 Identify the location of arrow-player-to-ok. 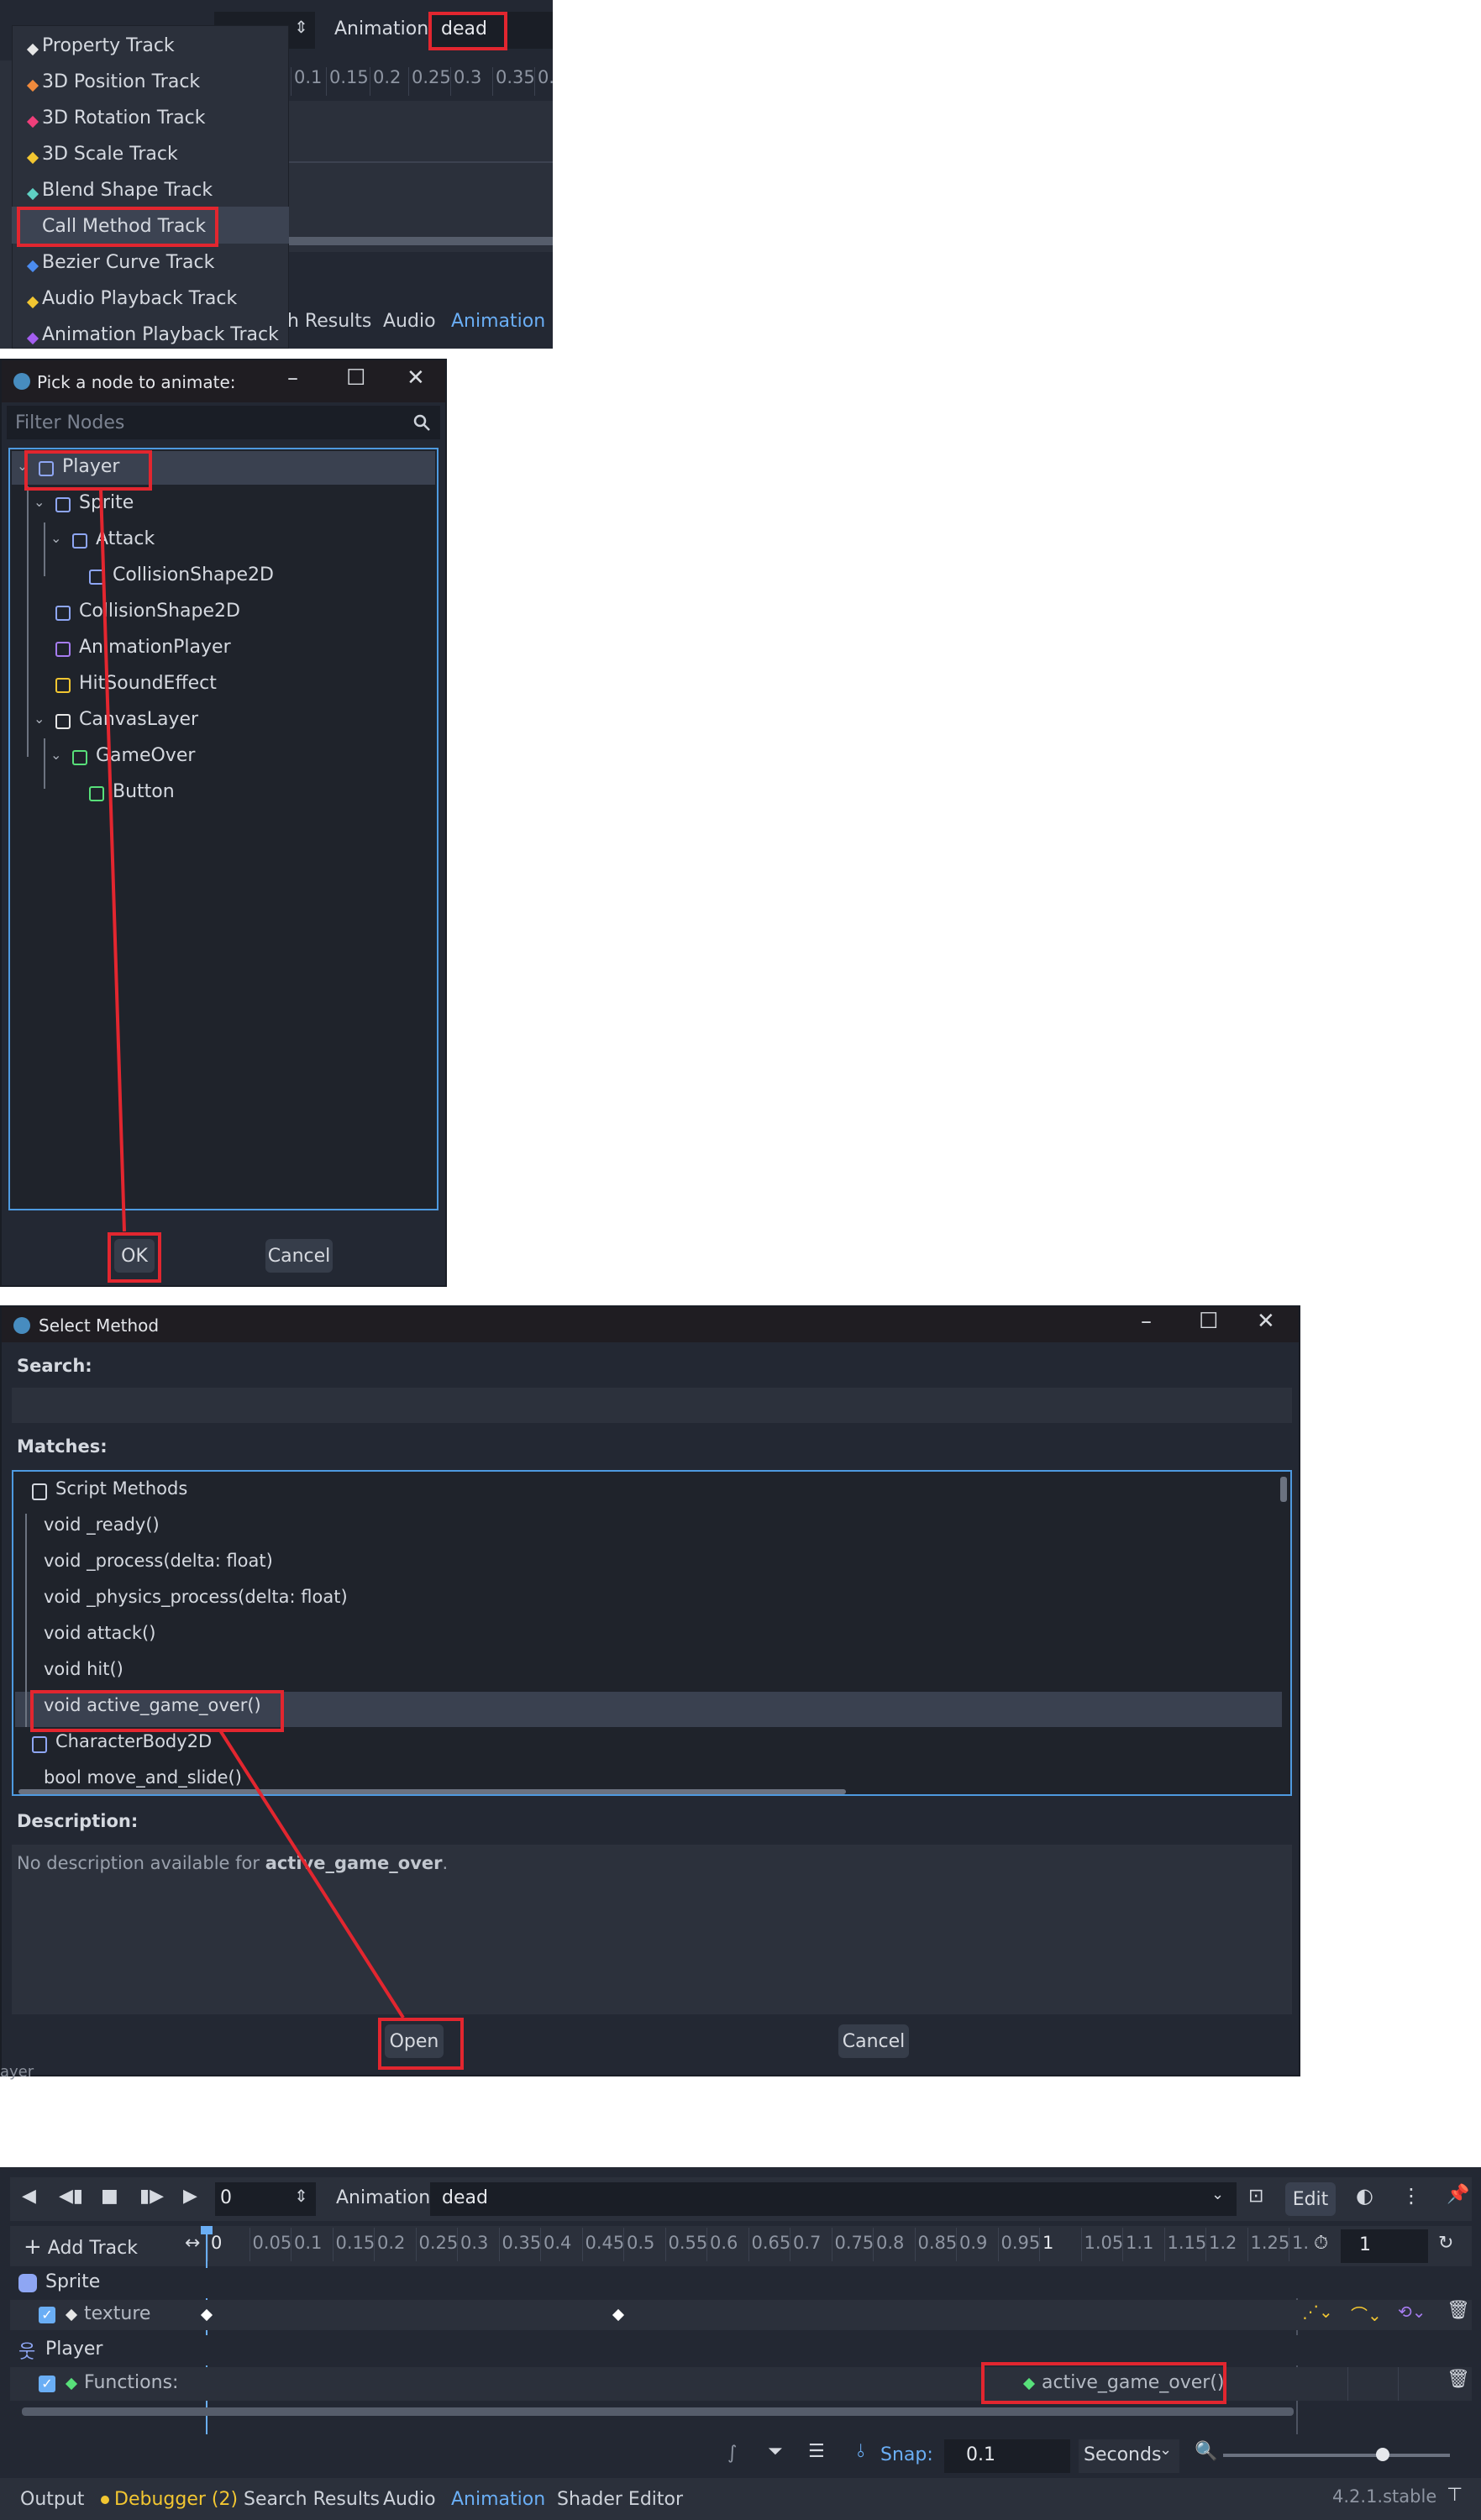
(113, 860).